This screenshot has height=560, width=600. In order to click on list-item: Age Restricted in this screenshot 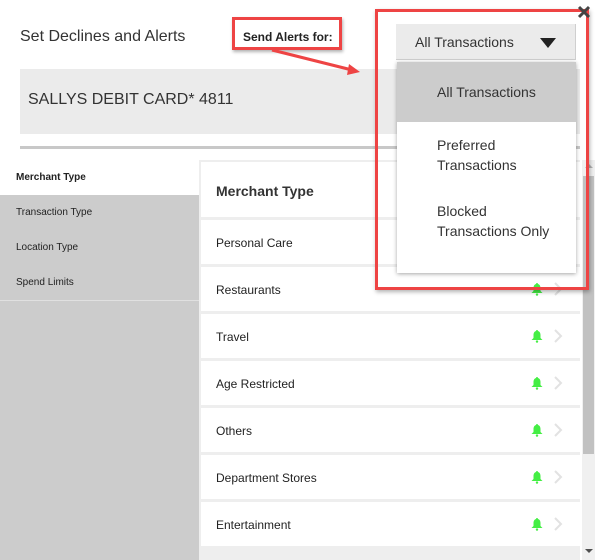, I will do `click(390, 383)`.